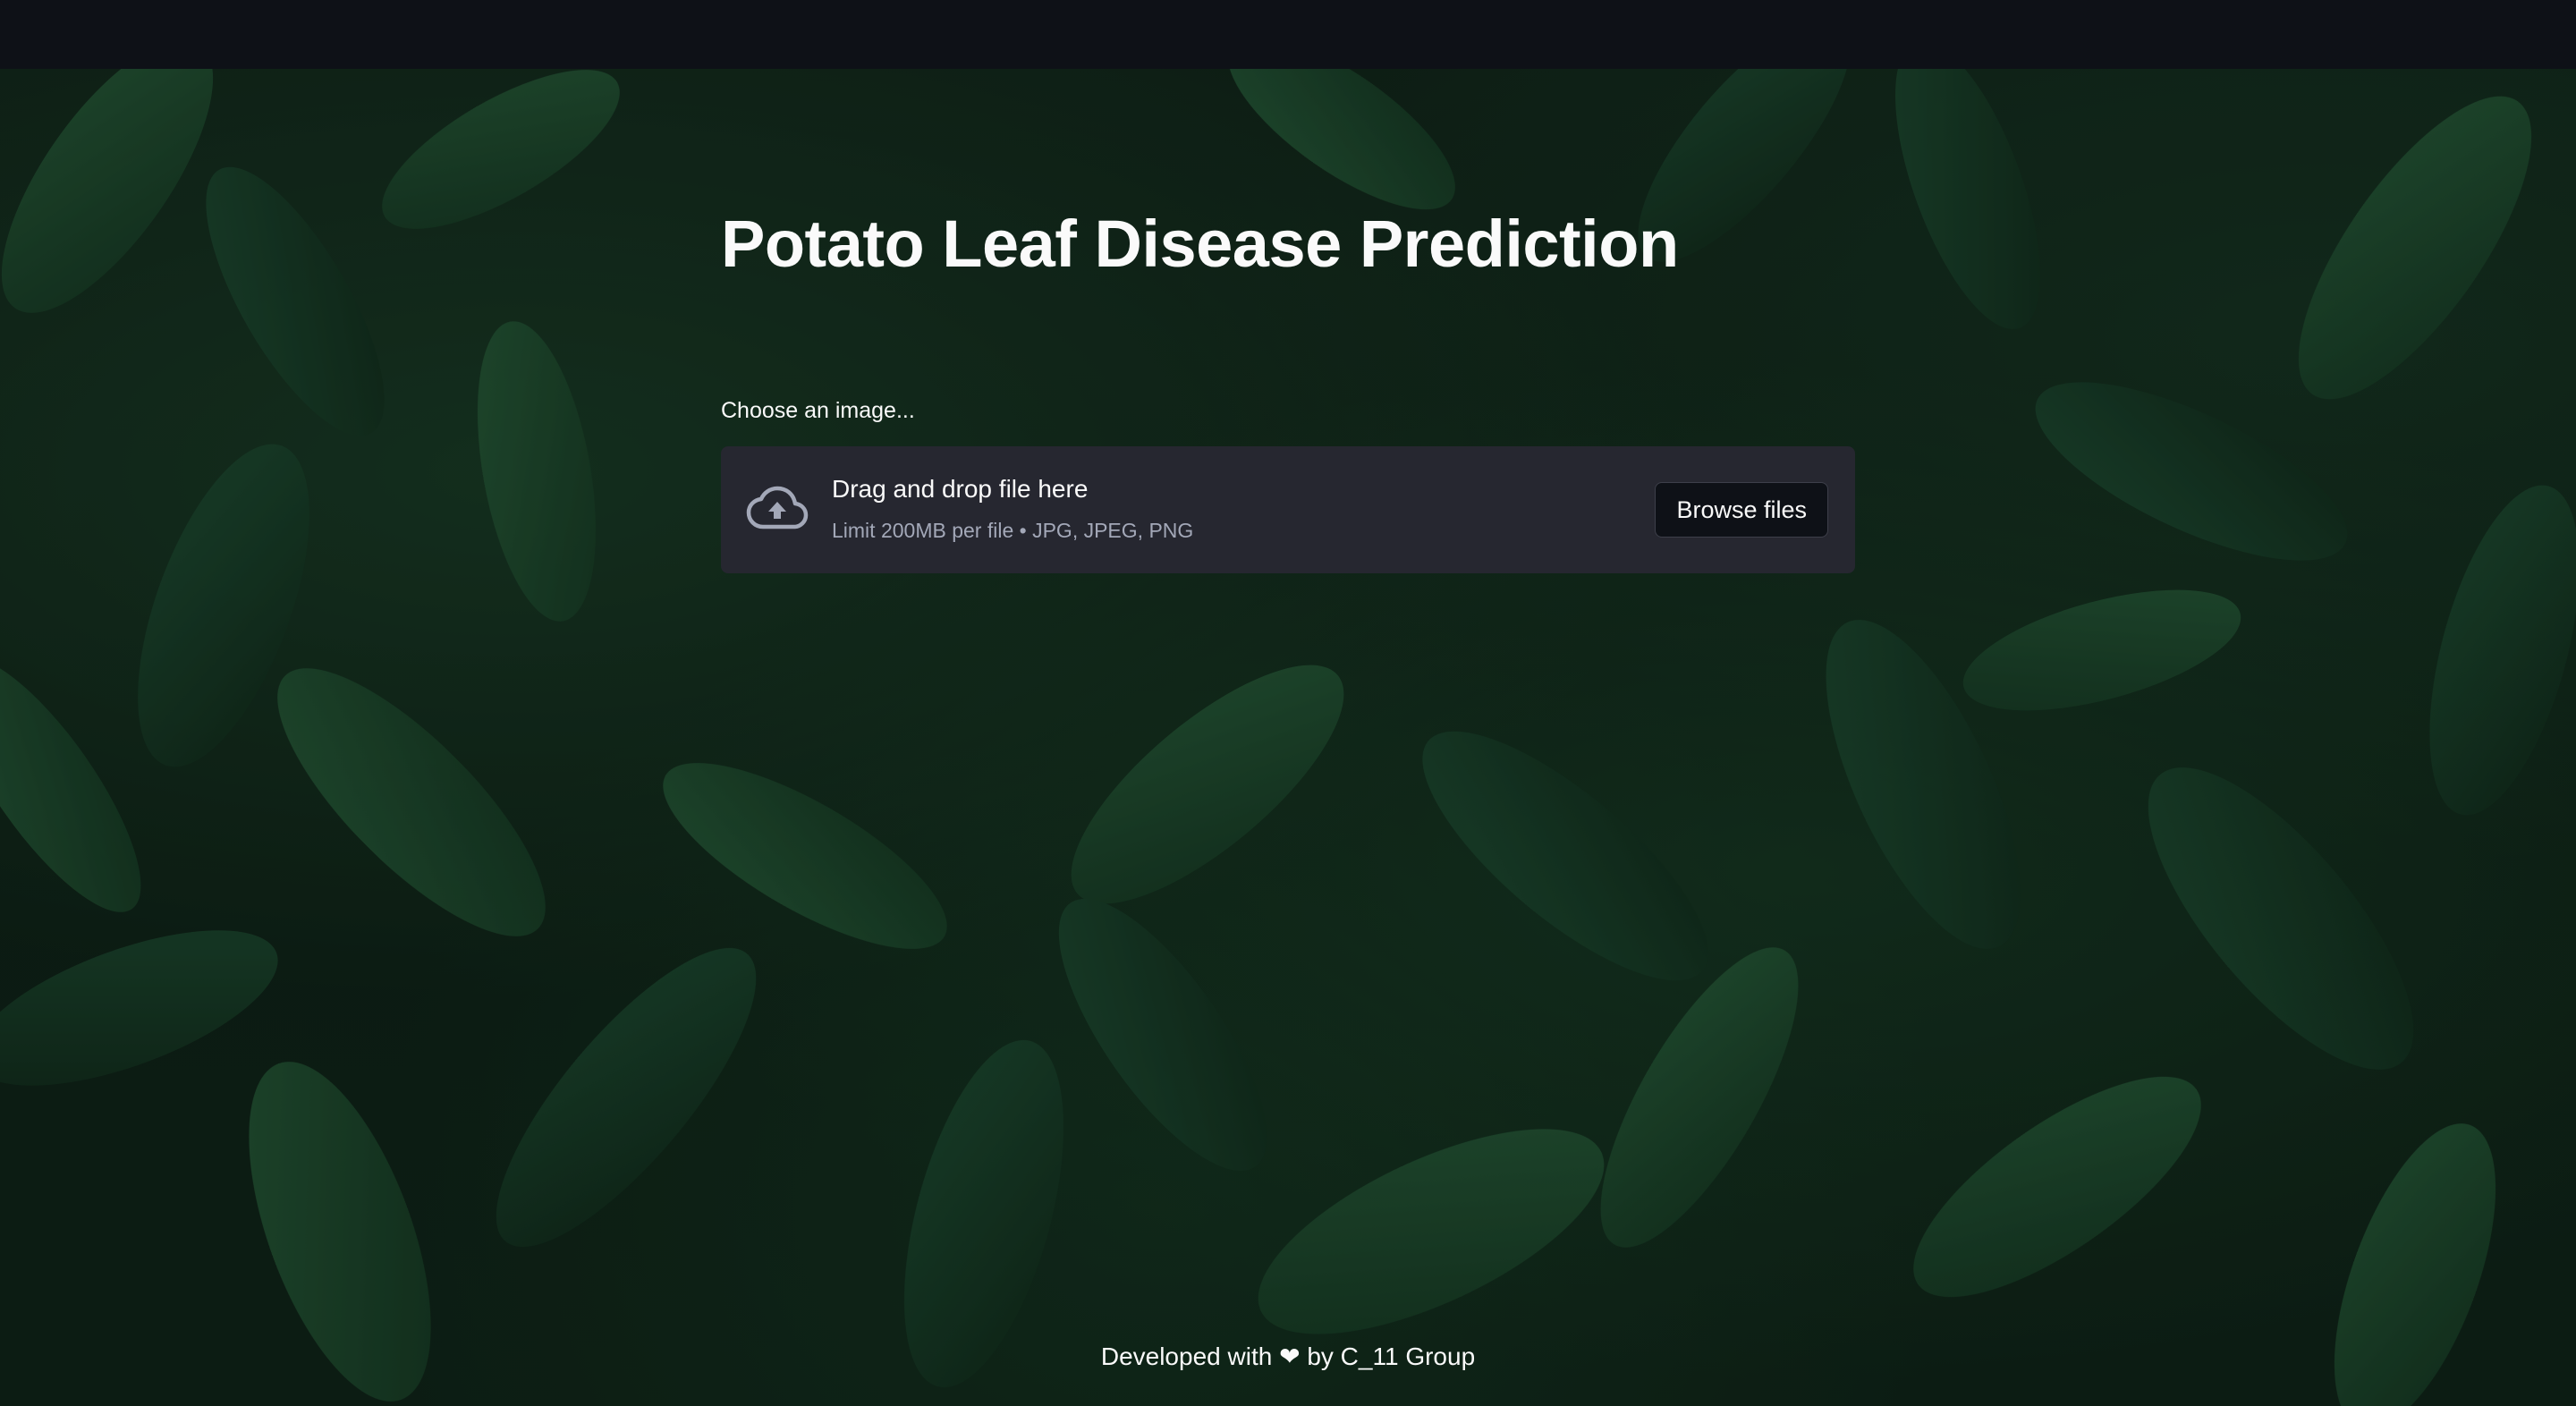 Image resolution: width=2576 pixels, height=1406 pixels. Describe the element at coordinates (1013, 531) in the screenshot. I see `dropzone-limit-text: Limit 200MB per file • JPG, JPEG, PNG` at that location.